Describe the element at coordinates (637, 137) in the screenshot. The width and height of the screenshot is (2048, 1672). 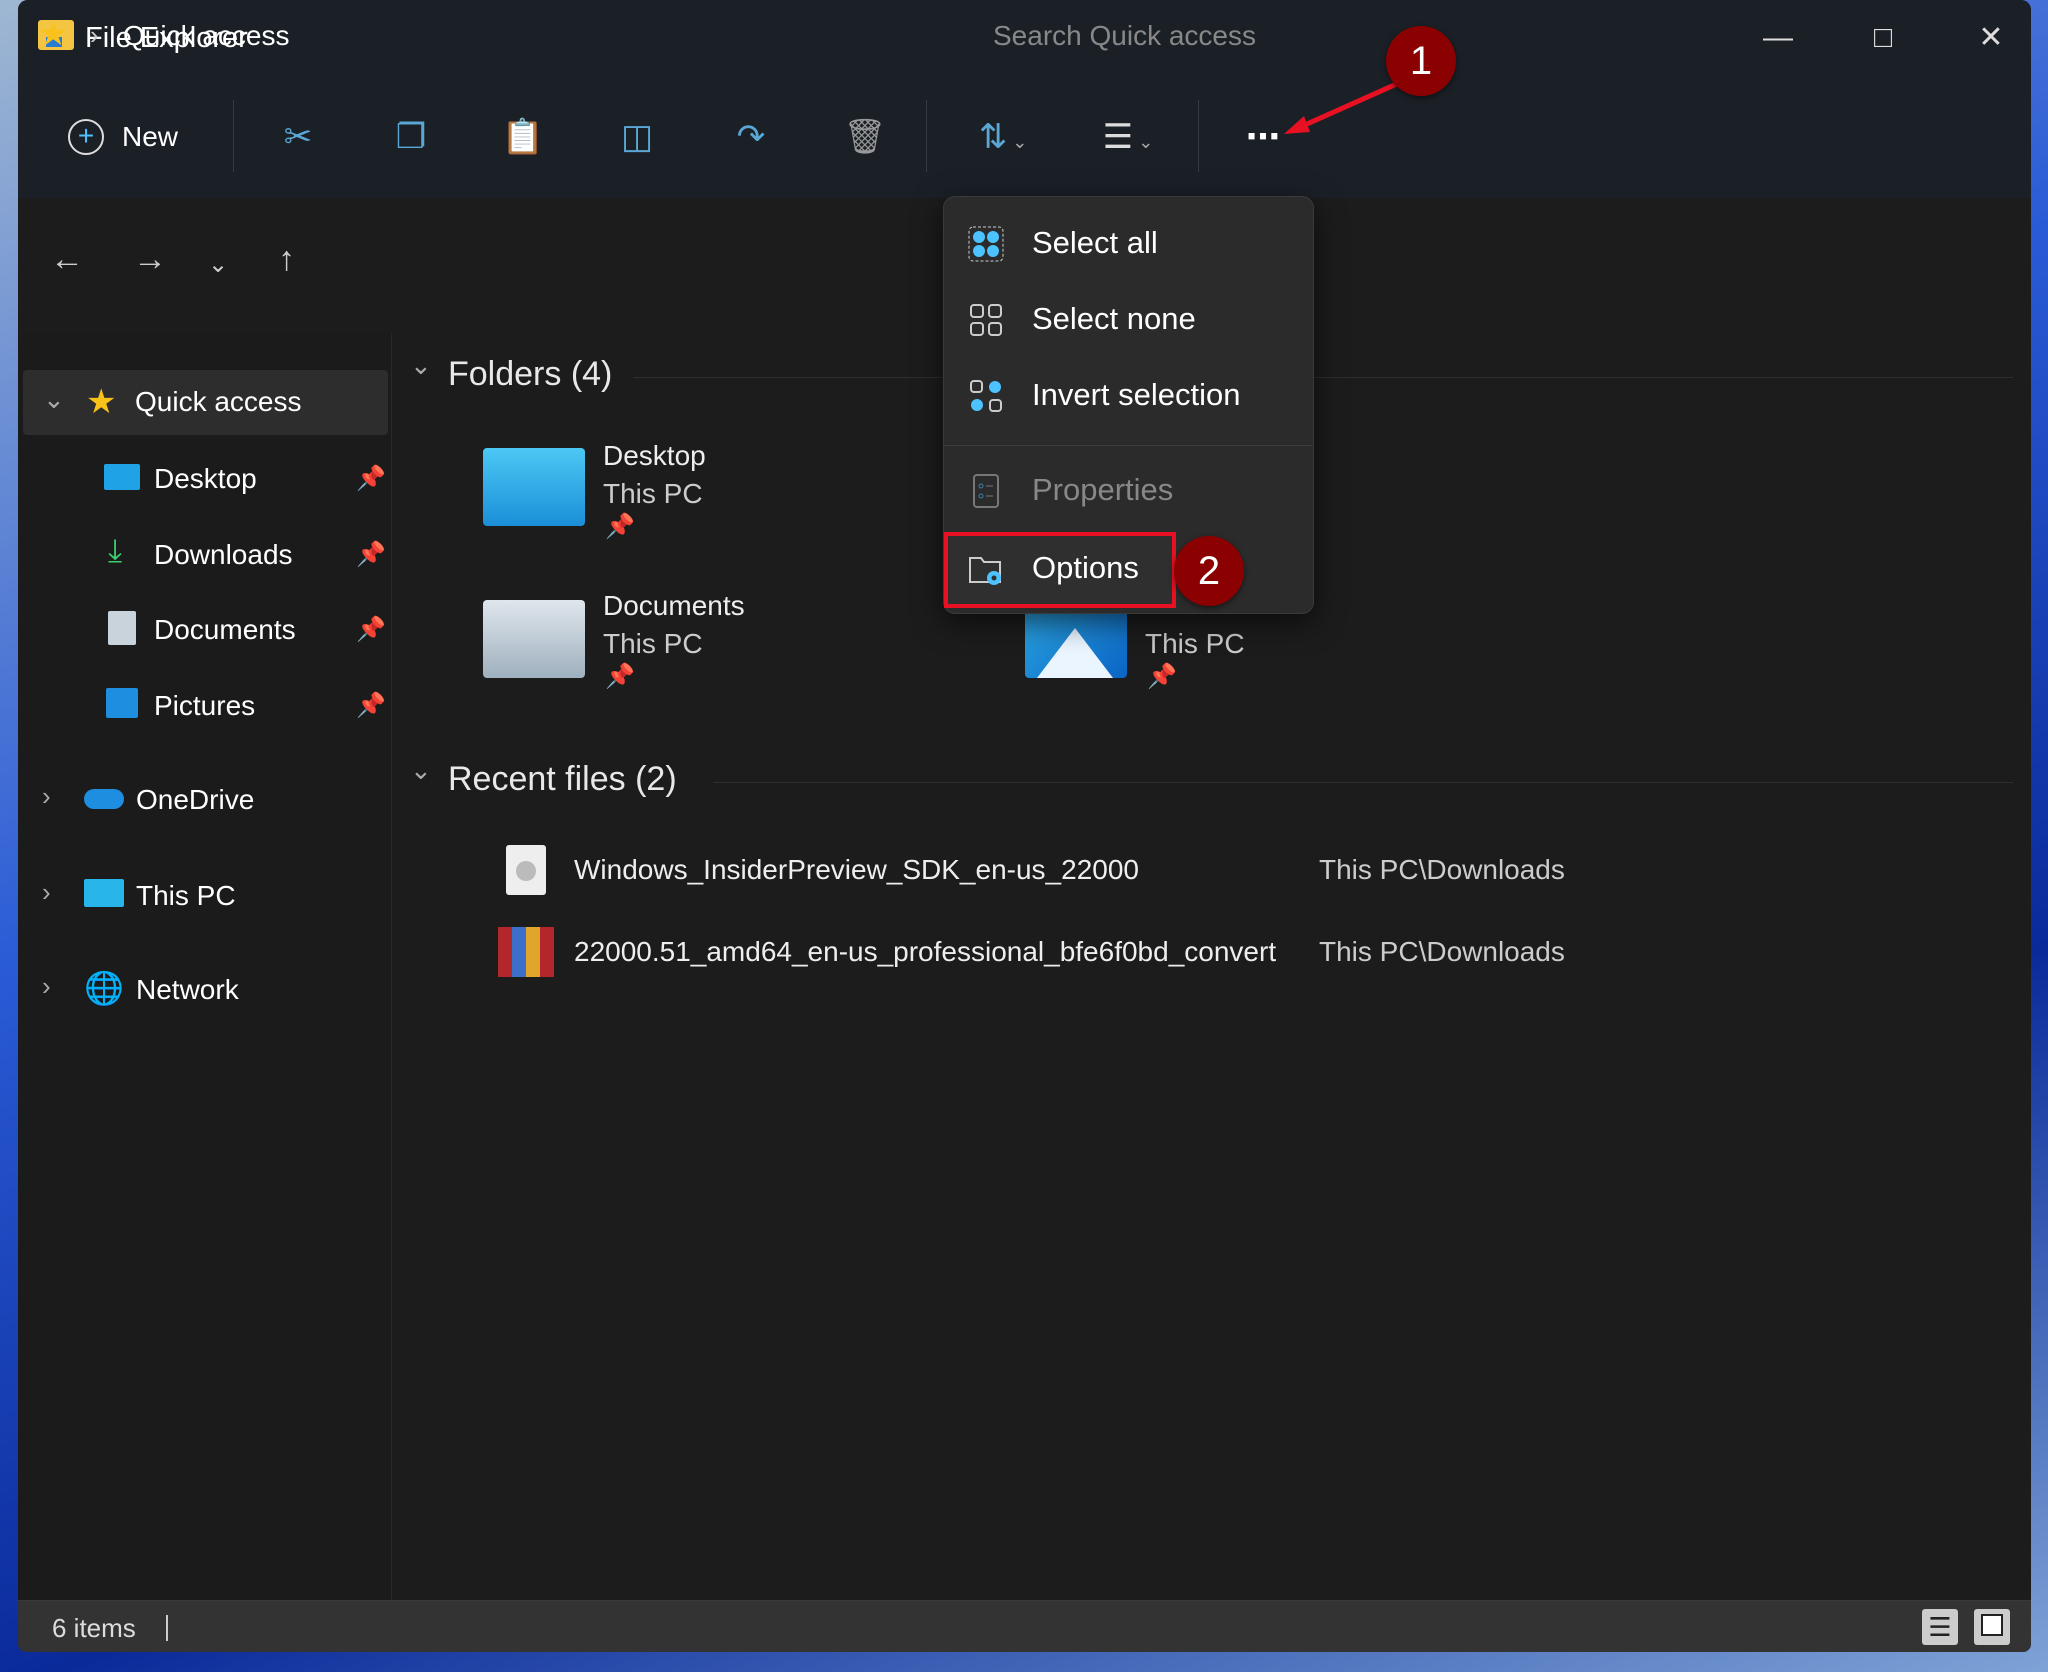
I see `rename-icon: ◫` at that location.